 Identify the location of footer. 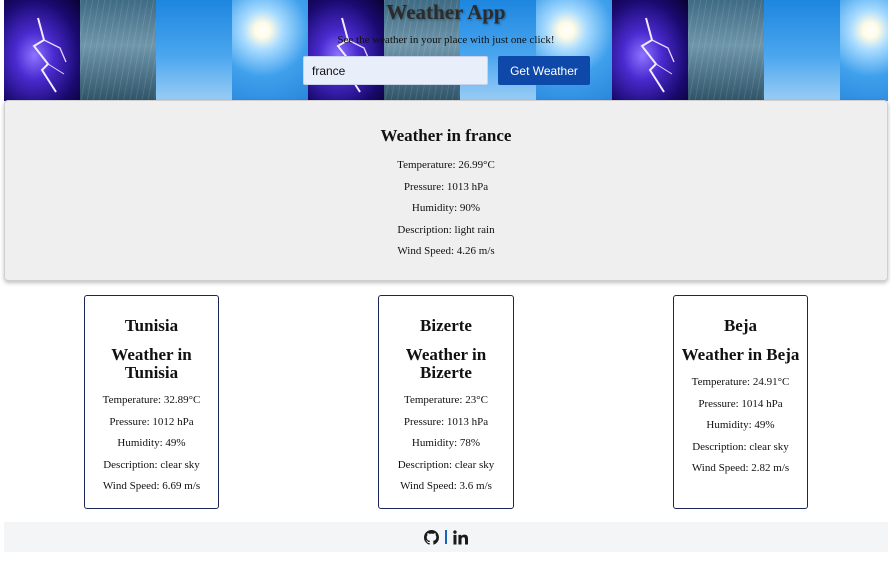
(446, 537).